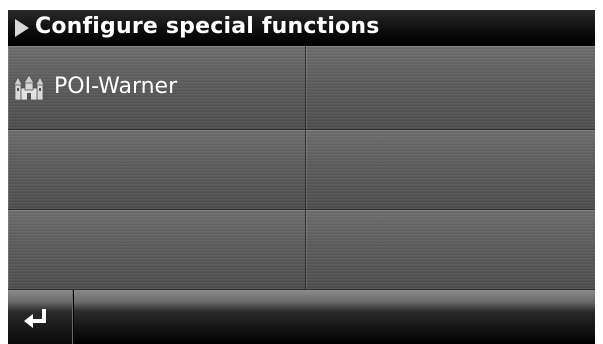 The height and width of the screenshot is (344, 603). Describe the element at coordinates (29, 87) in the screenshot. I see `castle-icon` at that location.